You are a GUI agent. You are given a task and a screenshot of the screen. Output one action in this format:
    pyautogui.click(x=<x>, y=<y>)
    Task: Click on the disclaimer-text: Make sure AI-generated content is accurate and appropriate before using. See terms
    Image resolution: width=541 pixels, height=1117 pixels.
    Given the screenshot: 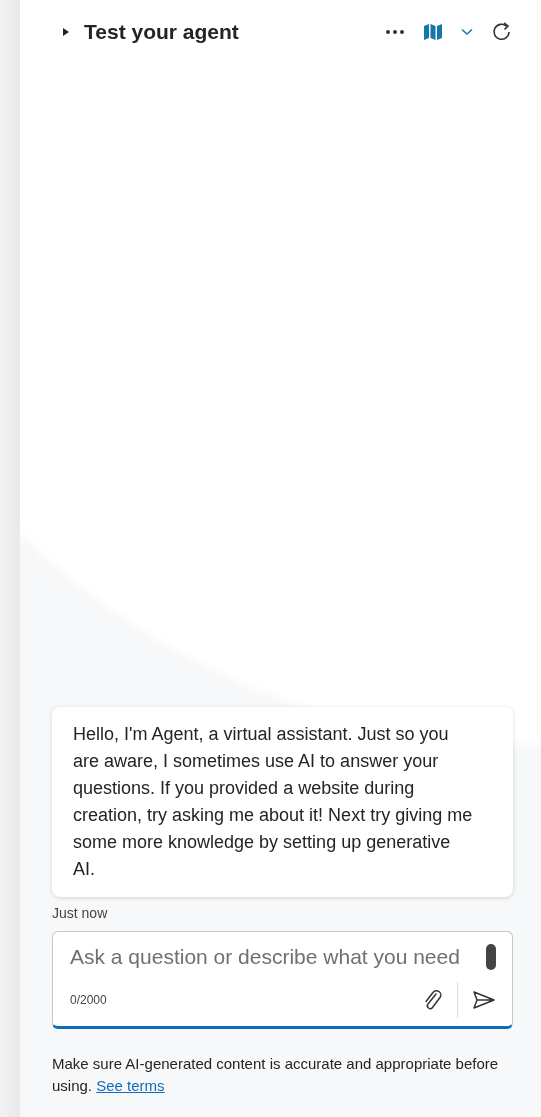 What is the action you would take?
    pyautogui.click(x=276, y=1075)
    